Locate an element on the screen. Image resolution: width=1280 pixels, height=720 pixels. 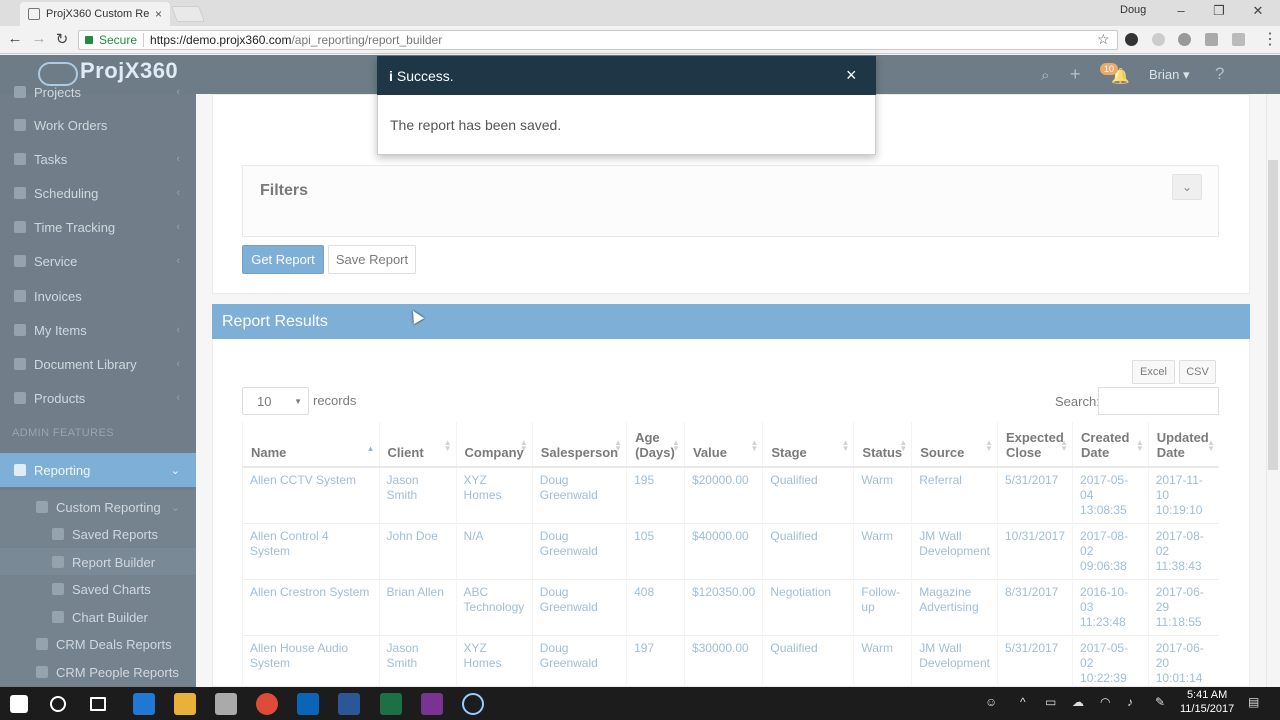
browser-tab: ProjX360 Custom Report × is located at coordinates (95, 14).